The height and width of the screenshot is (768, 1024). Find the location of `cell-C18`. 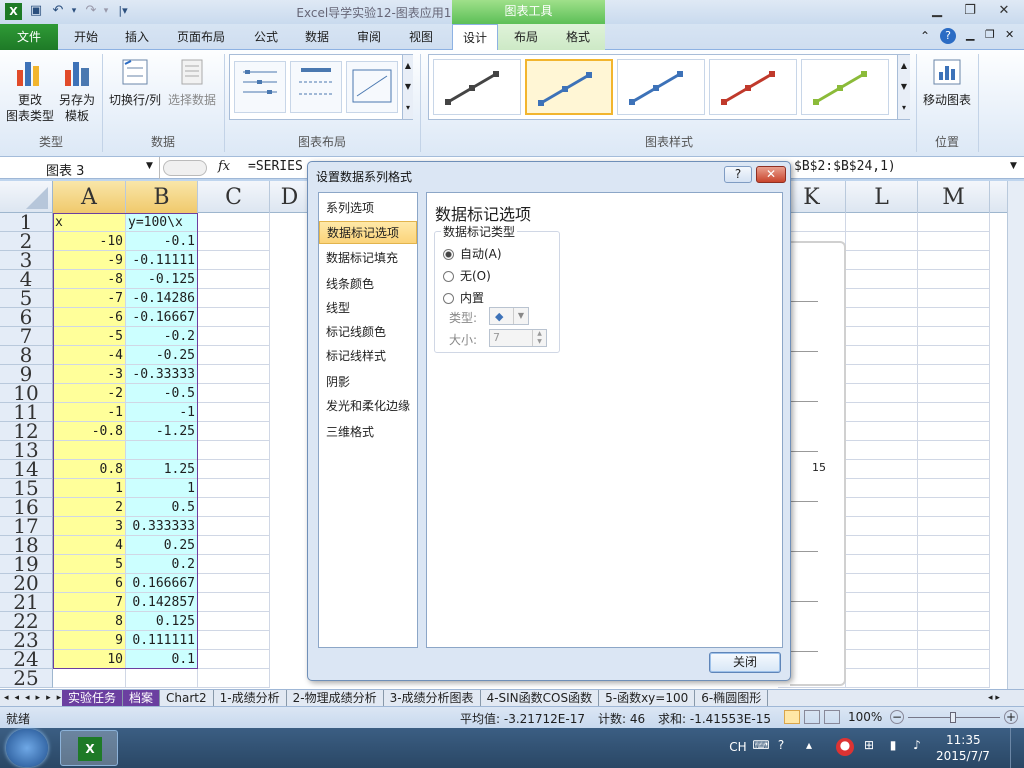

cell-C18 is located at coordinates (234, 545).